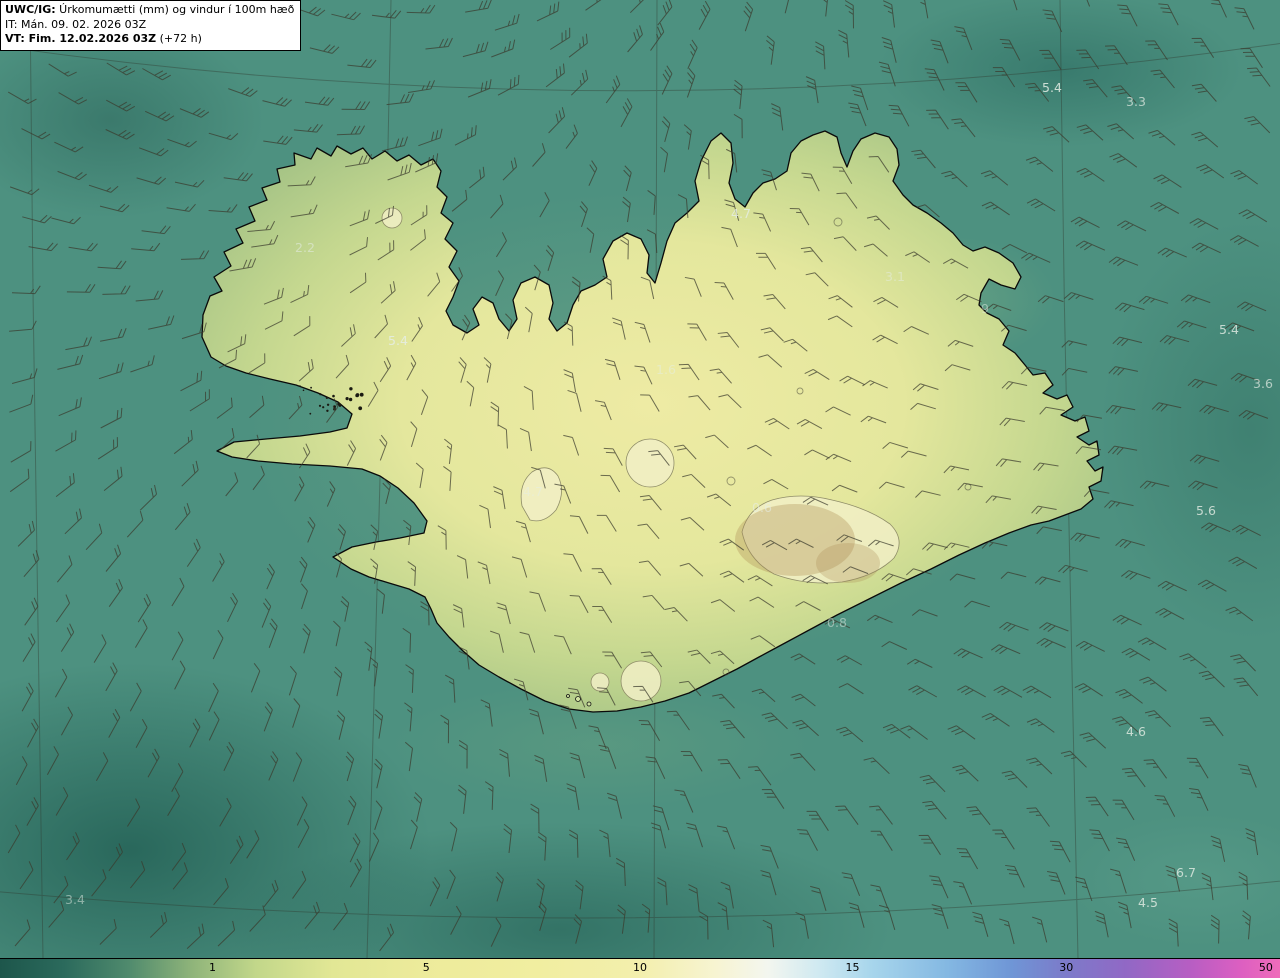 This screenshot has height=978, width=1280. Describe the element at coordinates (175, 9) in the screenshot. I see `model-title-text: Úrkomumætti (mm) og vindur í 100m hæð` at that location.